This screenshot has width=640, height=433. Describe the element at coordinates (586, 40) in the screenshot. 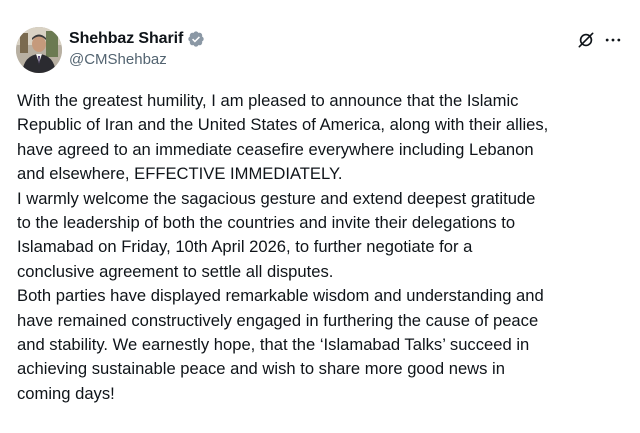

I see `grok-slash-icon` at that location.